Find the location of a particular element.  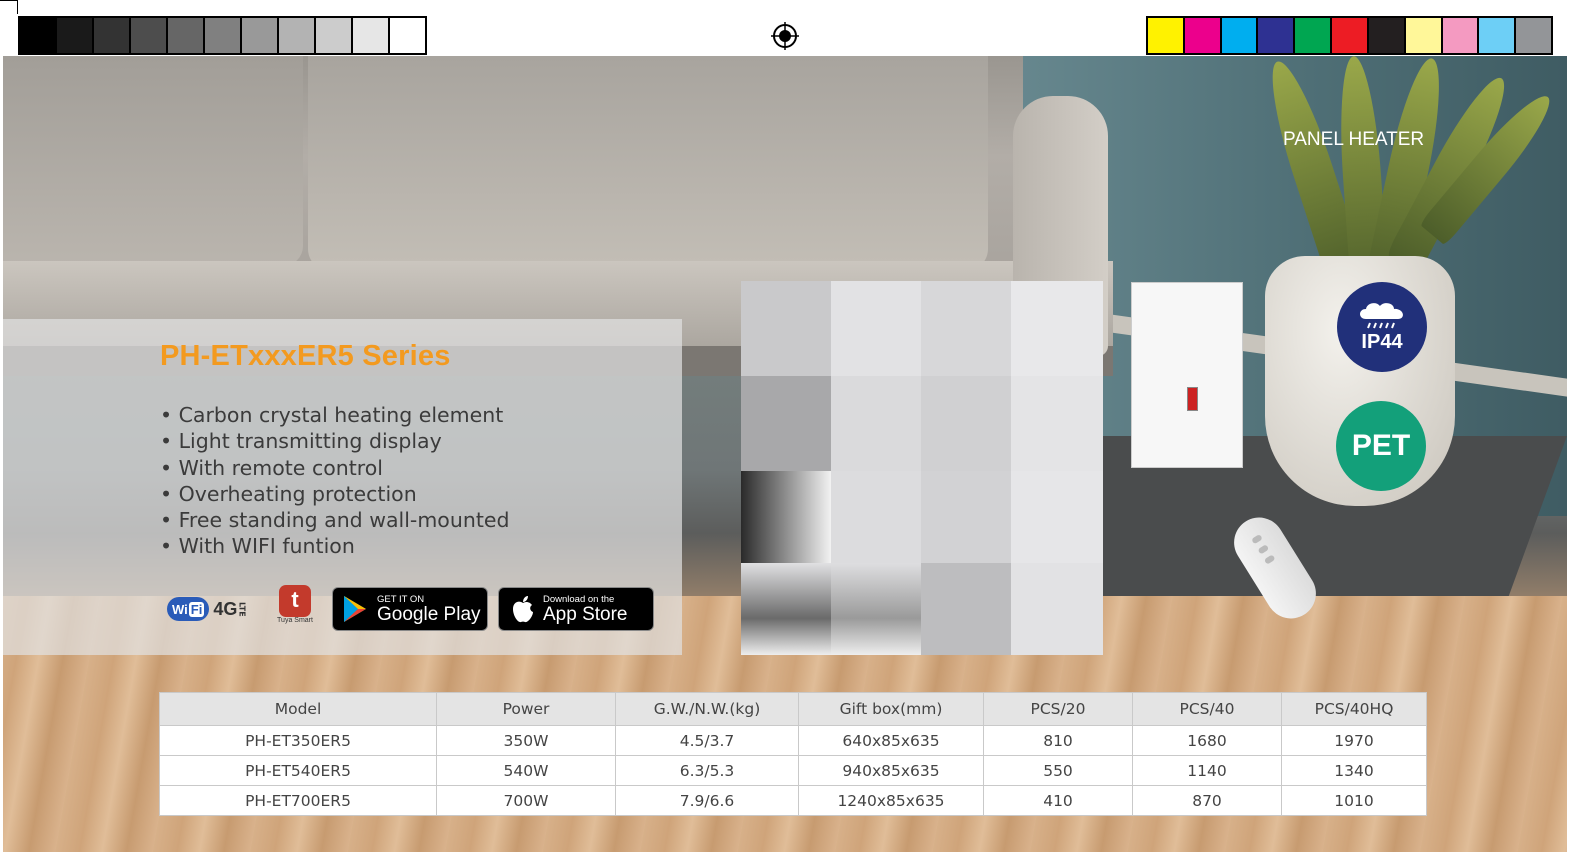

heater-side-view-image is located at coordinates (1187, 375).